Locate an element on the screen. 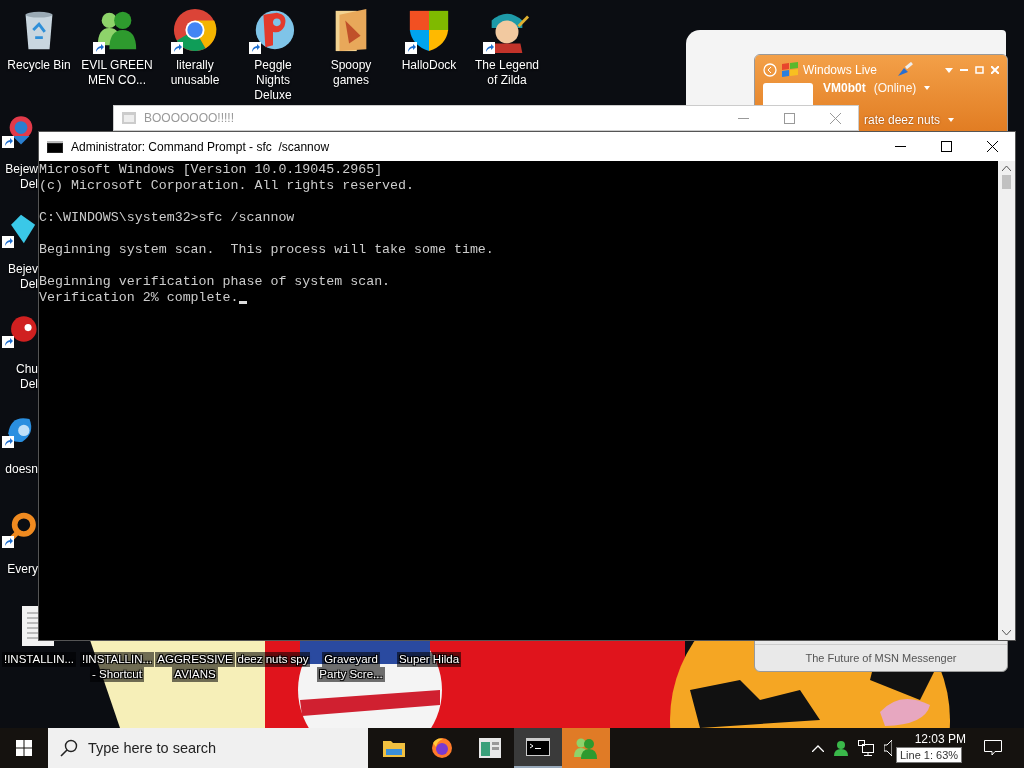 The height and width of the screenshot is (768, 1024). clock-time: 12:03 PM is located at coordinates (940, 739).